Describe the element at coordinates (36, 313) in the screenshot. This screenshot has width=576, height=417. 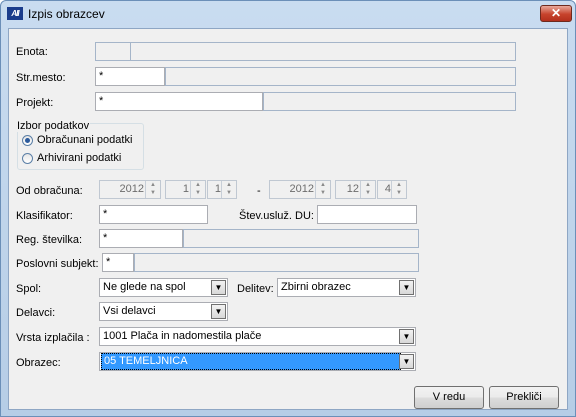
I see `delavci-label: Delavci:` at that location.